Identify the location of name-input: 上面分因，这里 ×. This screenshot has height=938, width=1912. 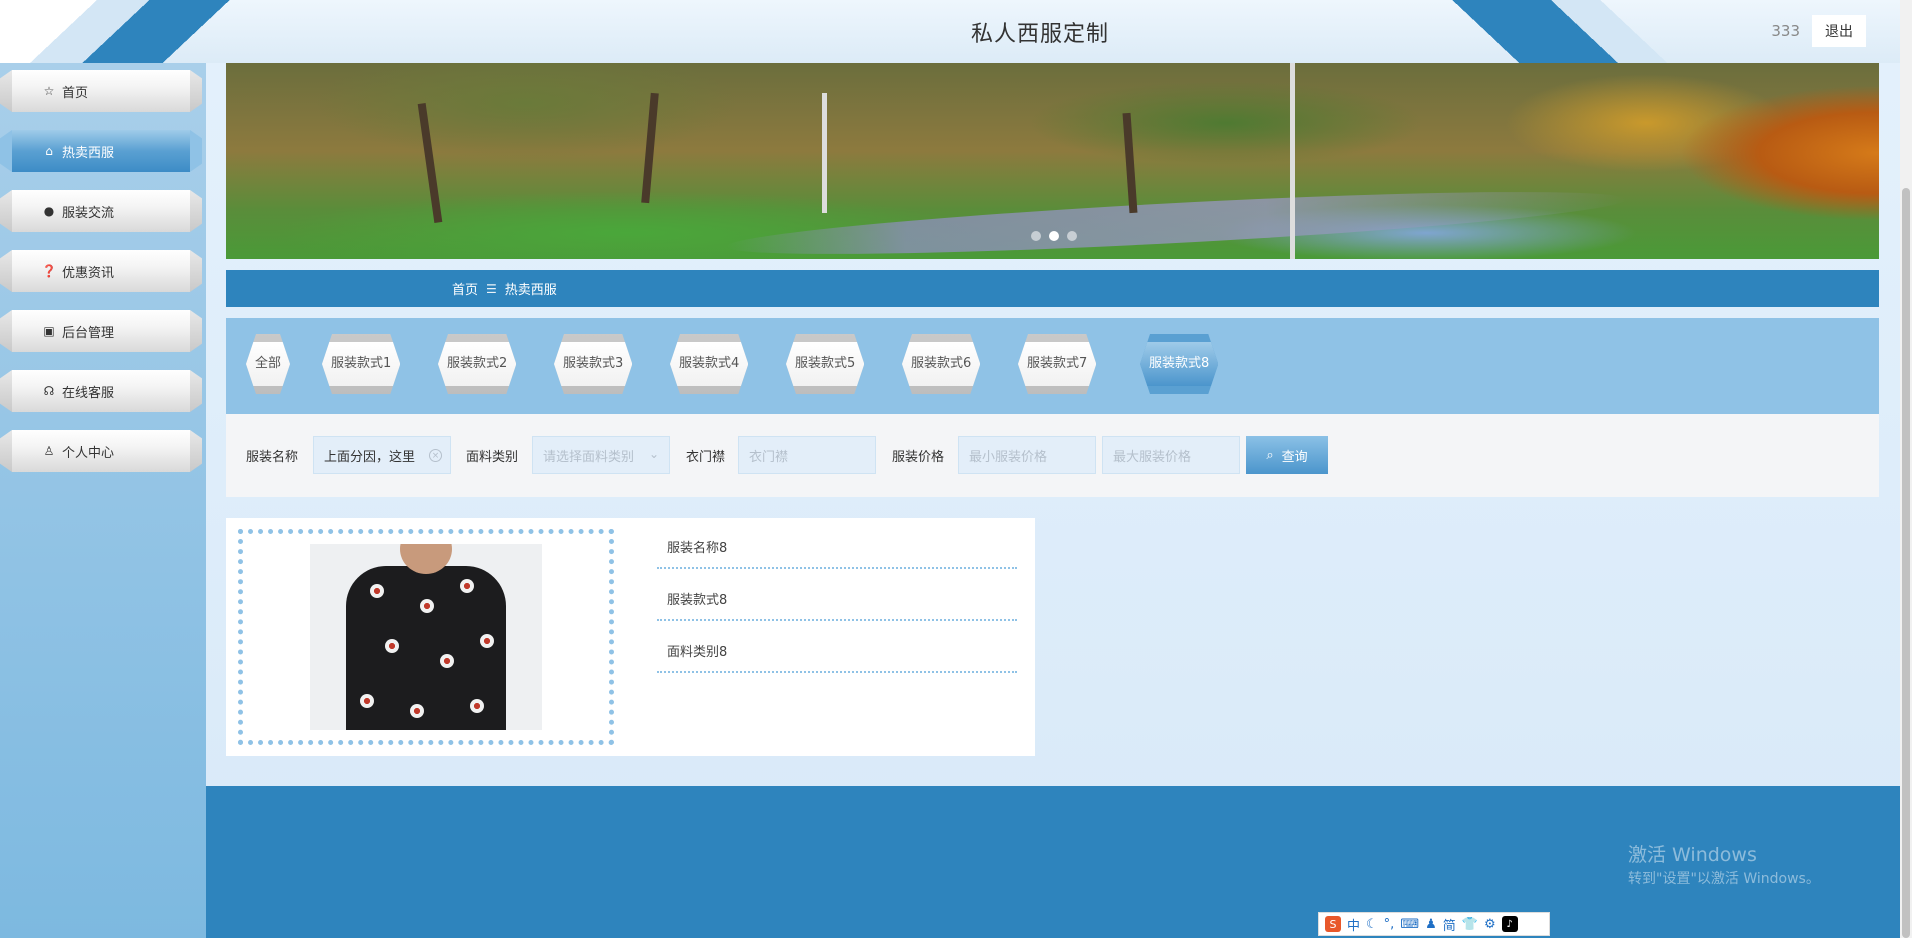
(382, 455).